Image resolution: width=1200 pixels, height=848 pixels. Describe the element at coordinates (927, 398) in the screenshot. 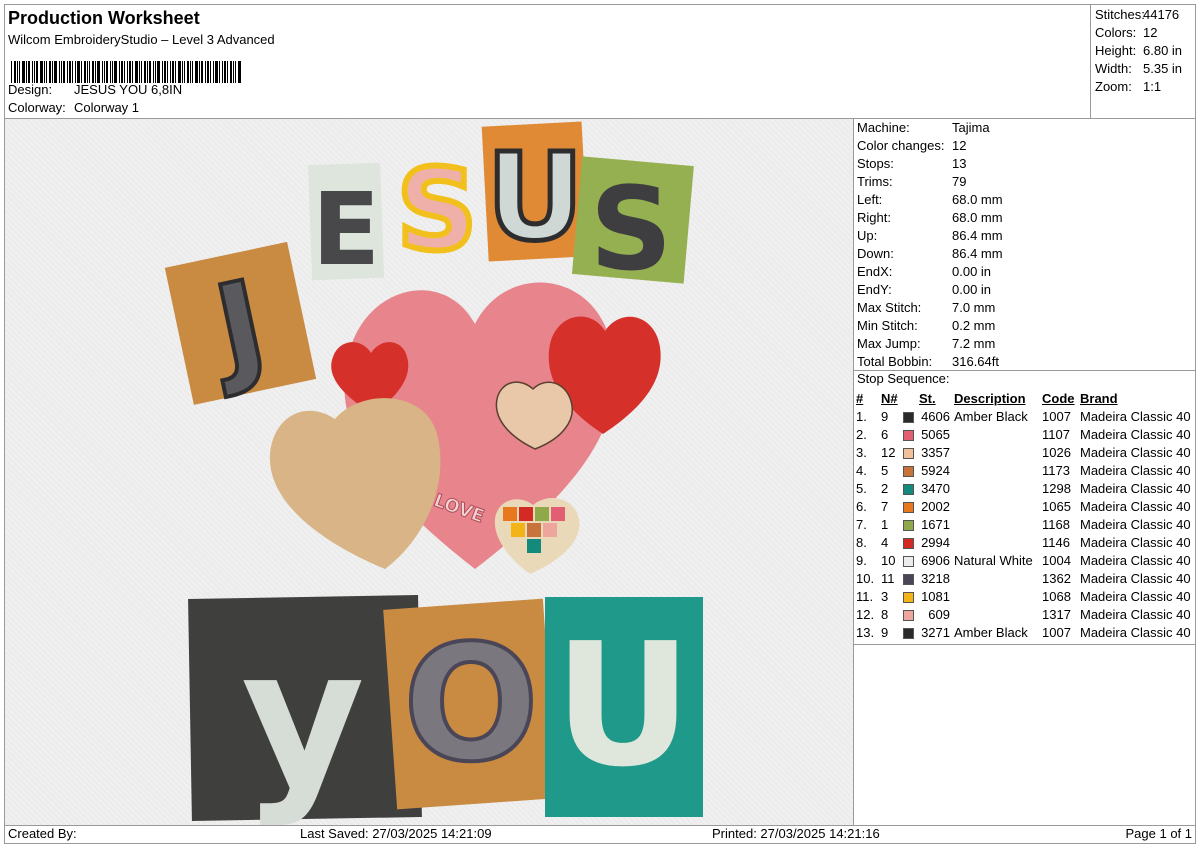

I see `col-header: St.` at that location.